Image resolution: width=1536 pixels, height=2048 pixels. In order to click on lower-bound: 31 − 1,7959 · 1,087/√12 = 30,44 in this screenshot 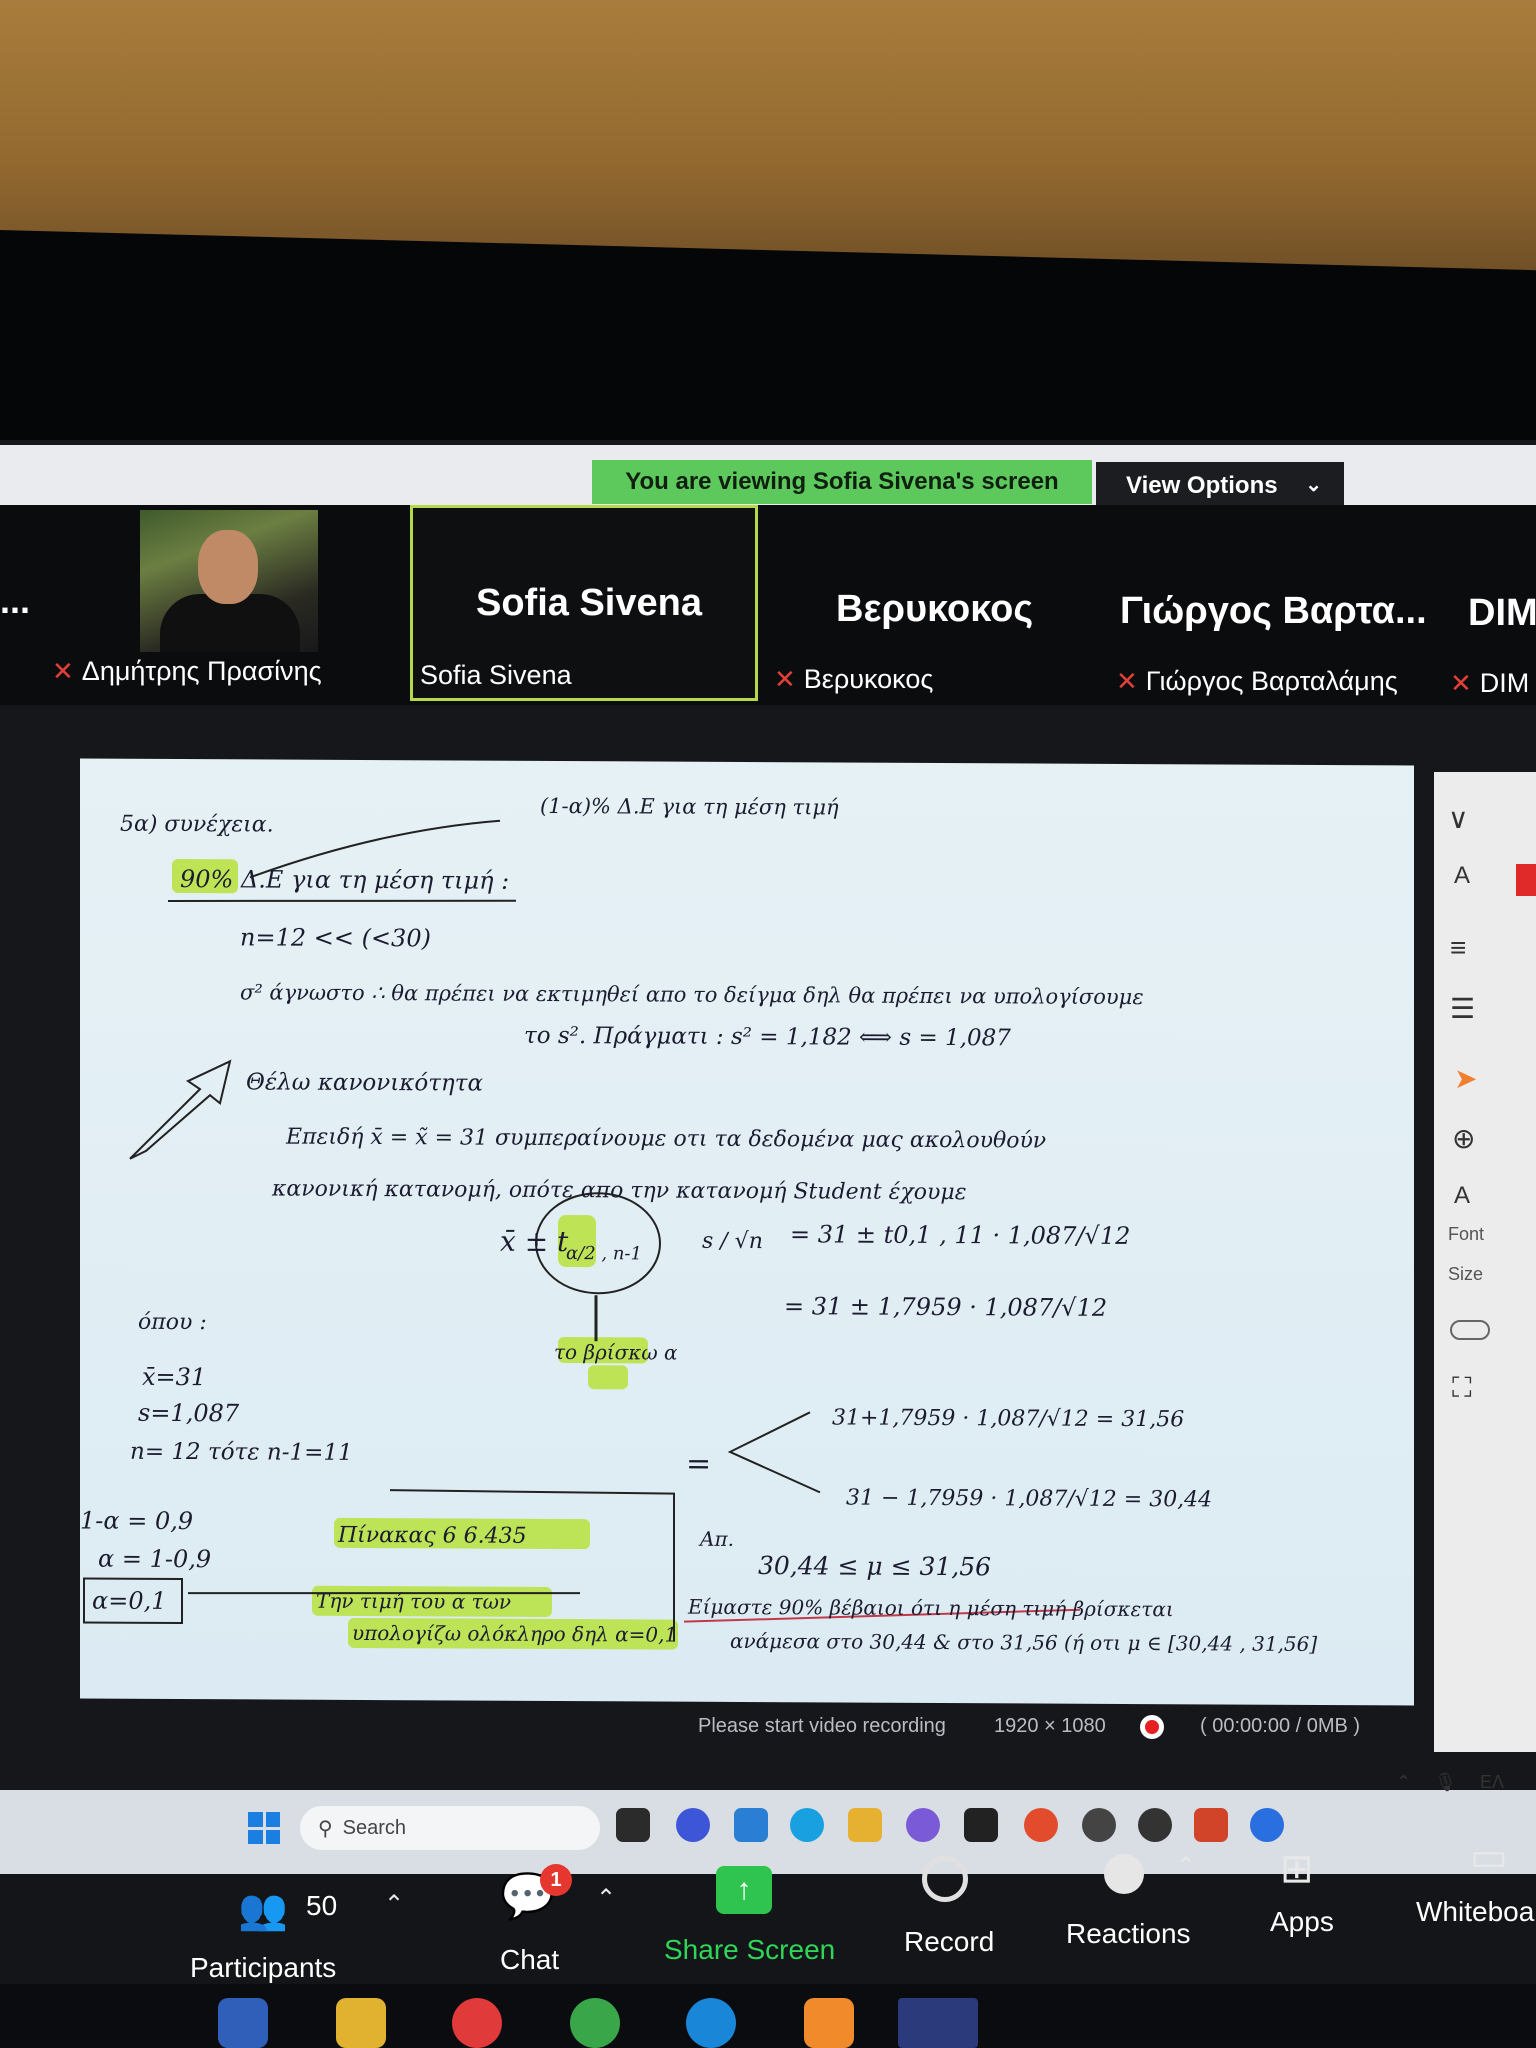, I will do `click(1029, 1499)`.